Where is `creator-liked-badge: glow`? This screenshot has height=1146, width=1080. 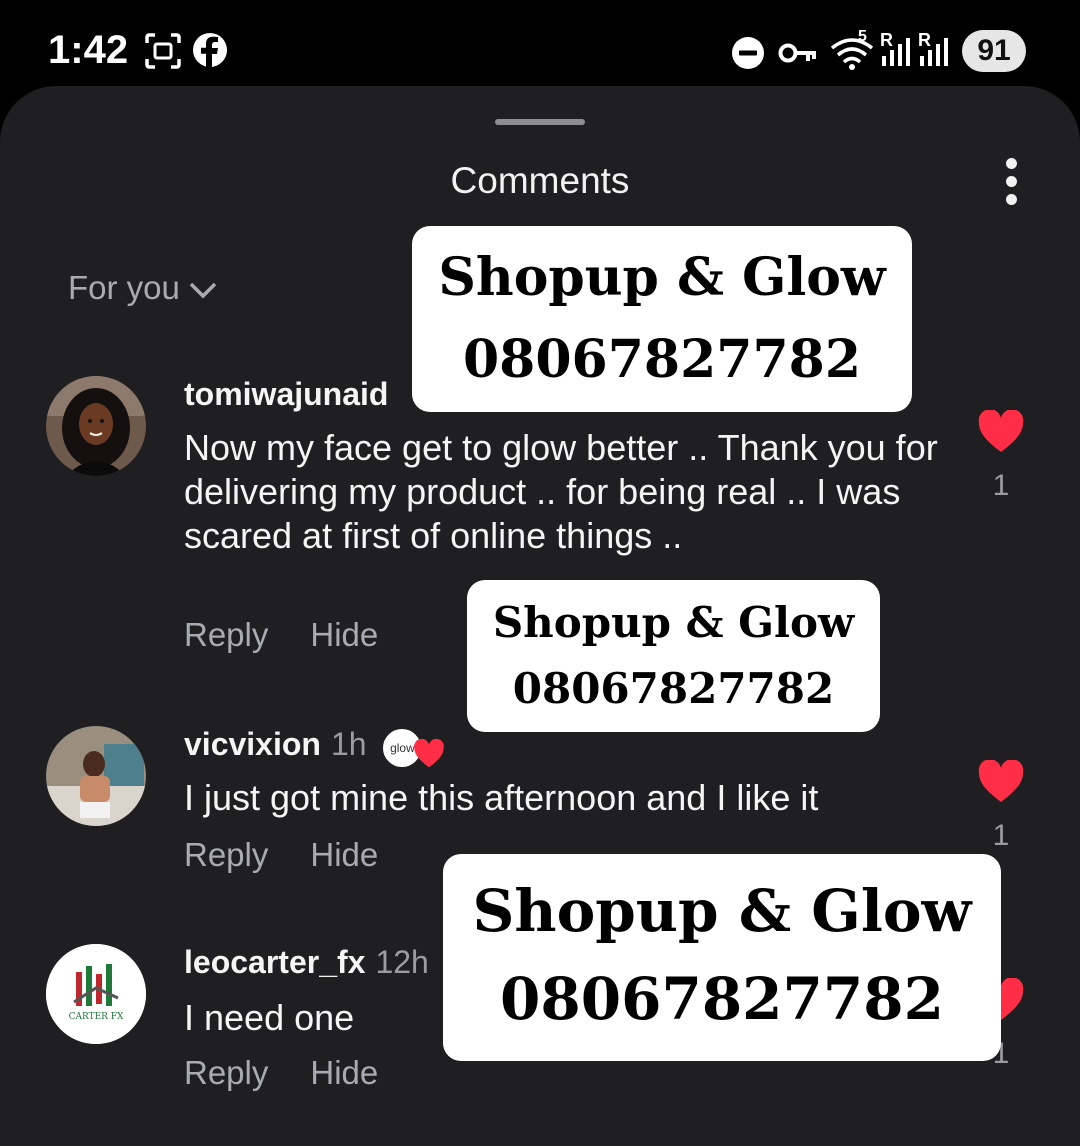
creator-liked-badge: glow is located at coordinates (416, 747).